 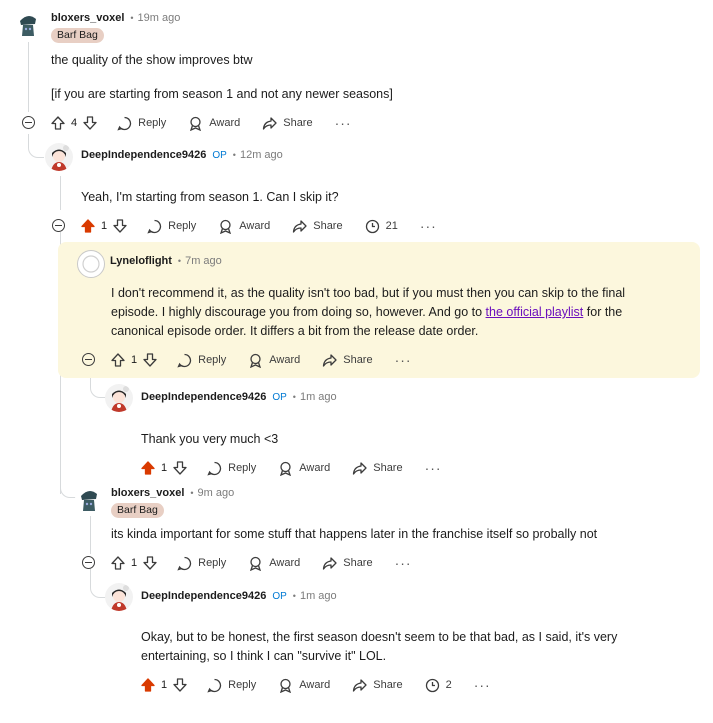 What do you see at coordinates (535, 312) in the screenshot?
I see `playlist-link: the official playlist` at bounding box center [535, 312].